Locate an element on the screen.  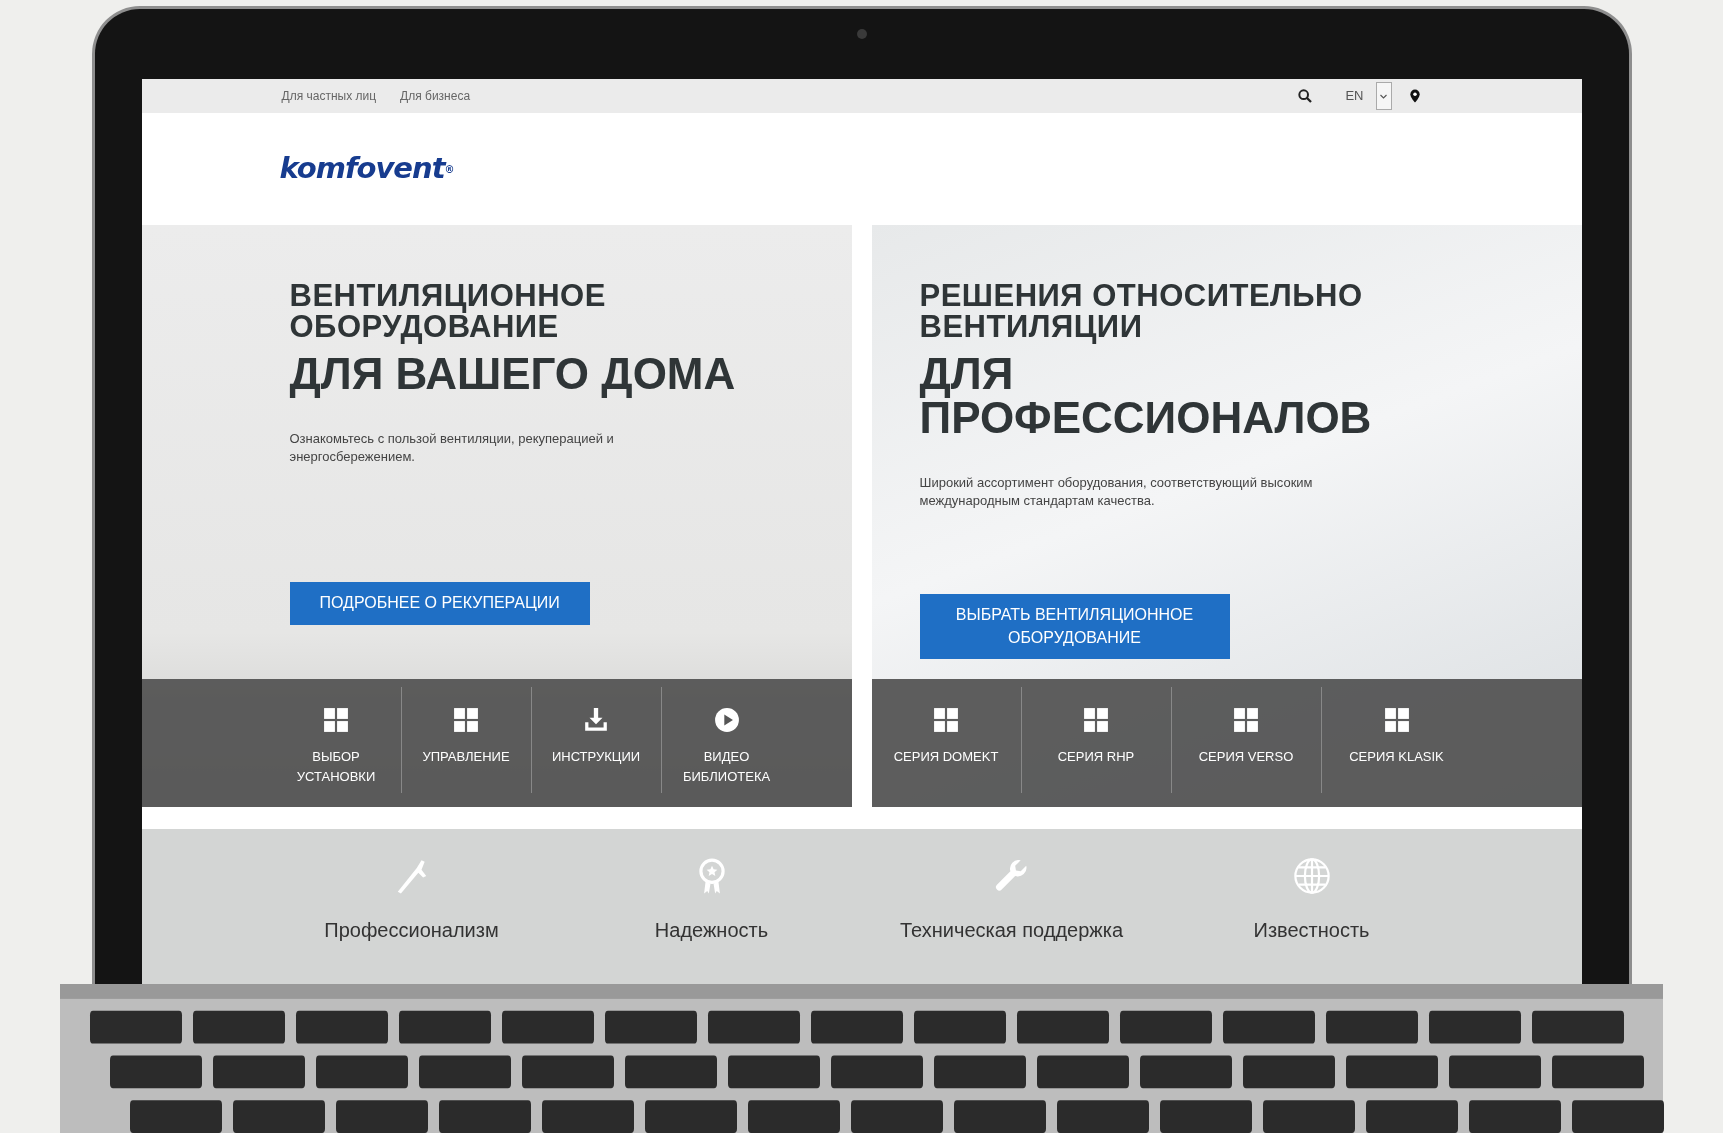
feature-label: Известность is located at coordinates (1311, 930).